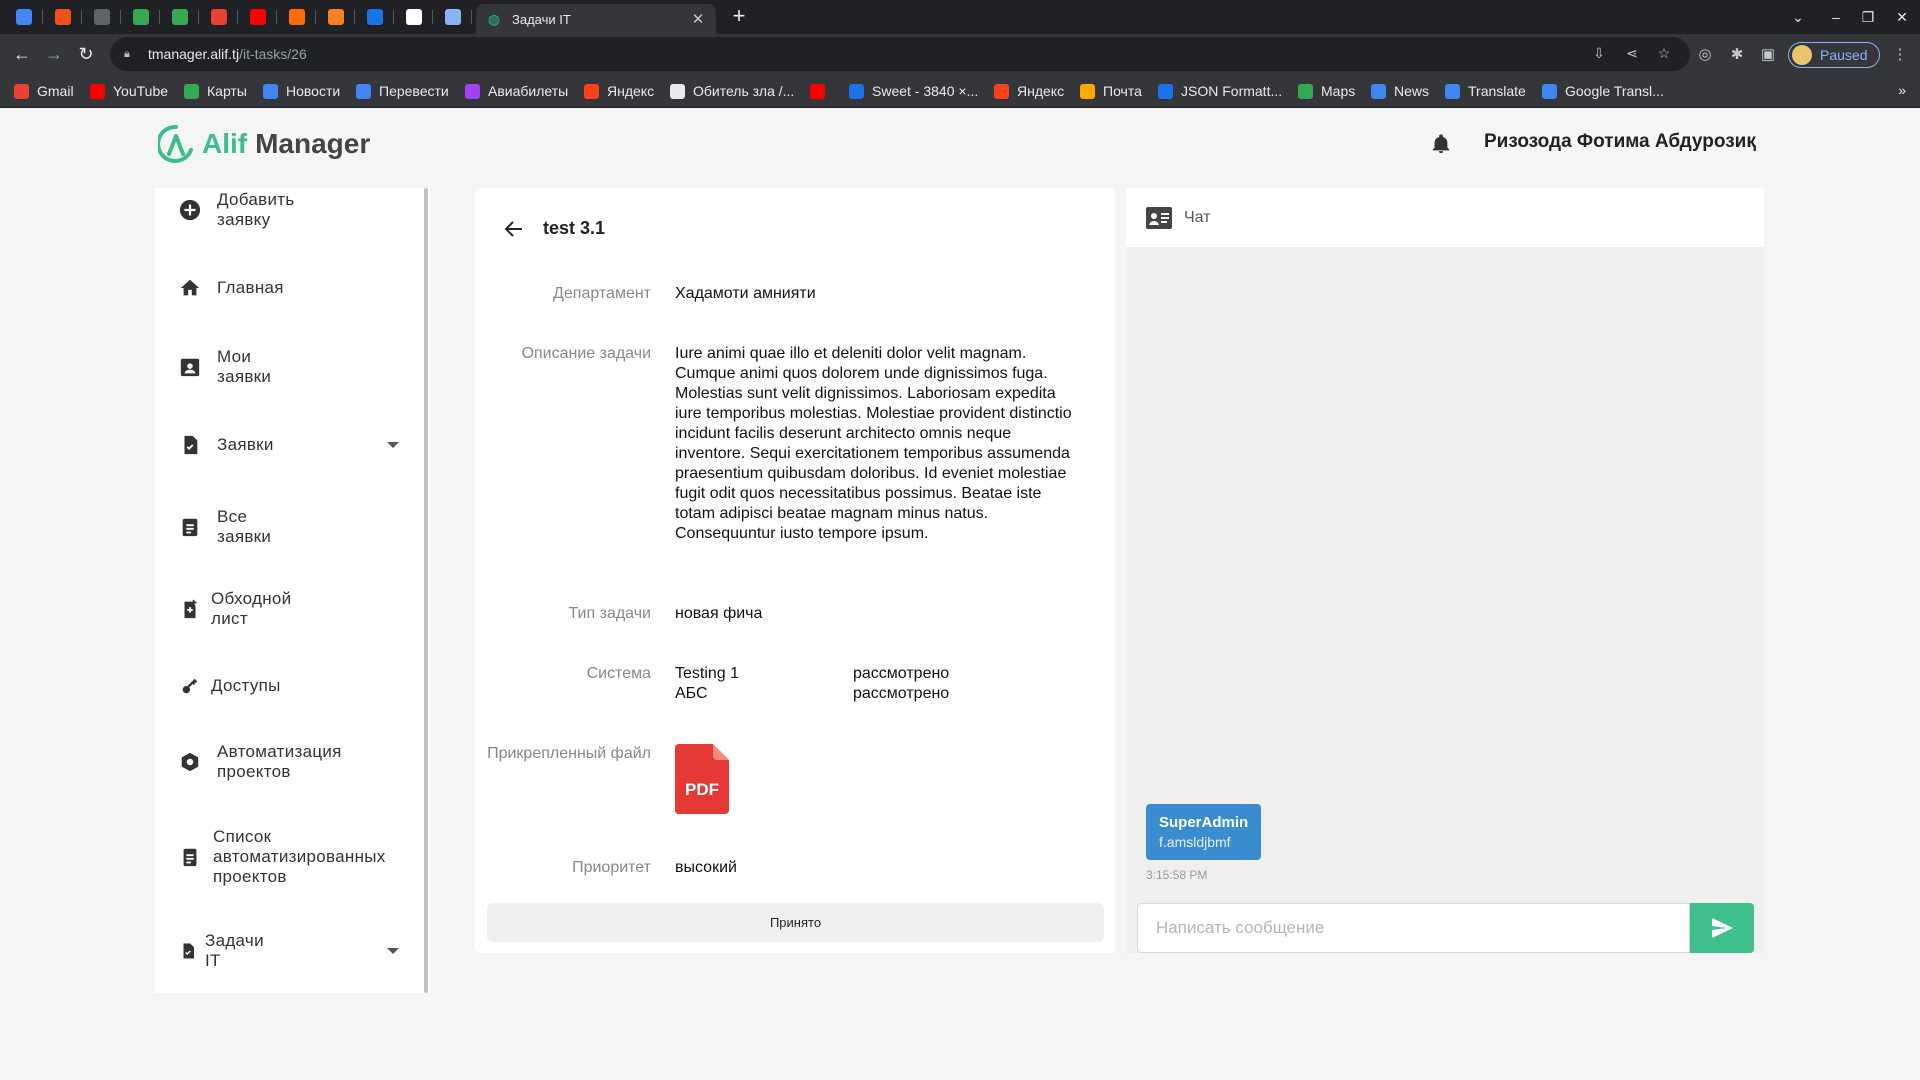  I want to click on reload-icon: ↻, so click(86, 54).